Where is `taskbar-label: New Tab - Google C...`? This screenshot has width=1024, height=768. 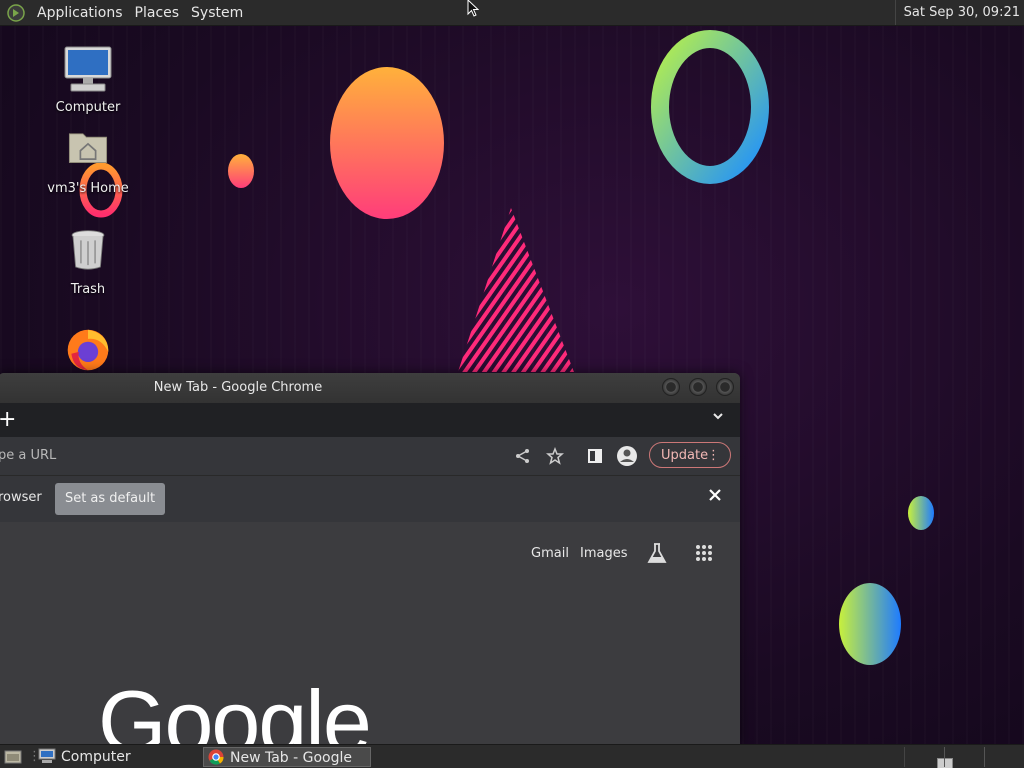
taskbar-label: New Tab - Google C... is located at coordinates (291, 758).